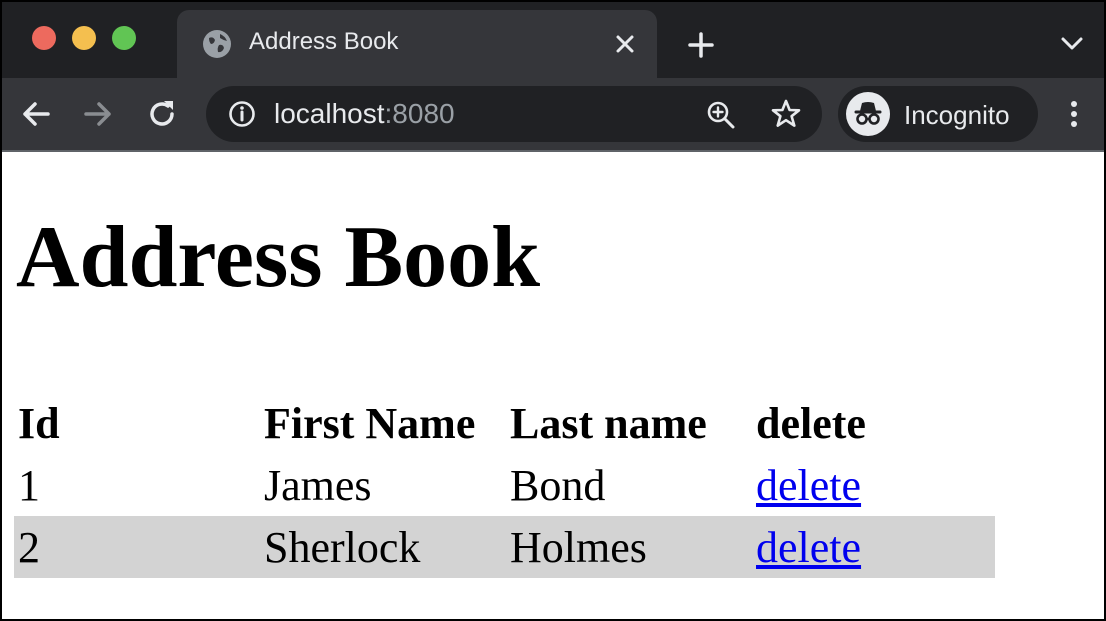 The height and width of the screenshot is (621, 1106). I want to click on header-first-name: First Name, so click(370, 423).